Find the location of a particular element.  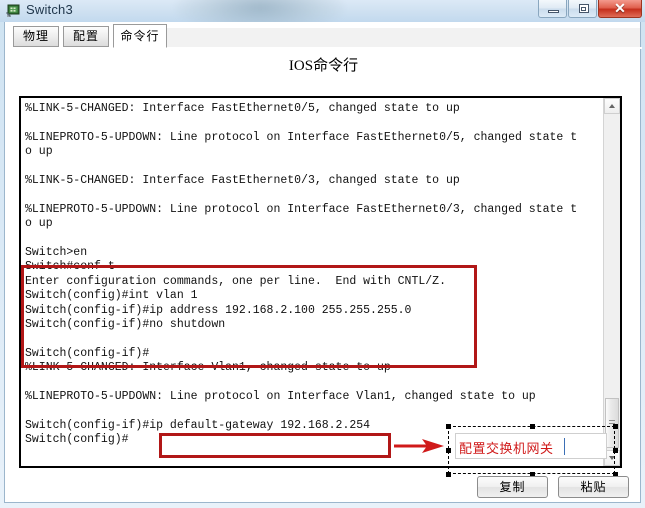

window-title-bar: Switch3 ✕ is located at coordinates (322, 11).